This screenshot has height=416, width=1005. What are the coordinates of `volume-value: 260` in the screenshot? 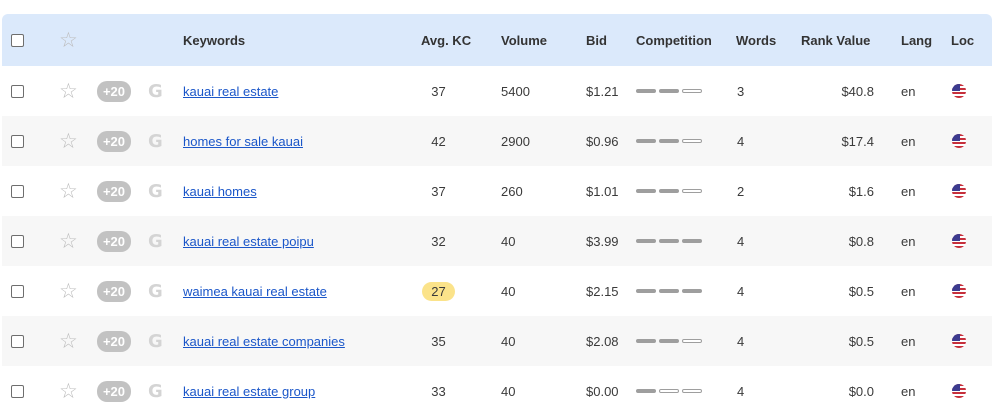 It's located at (512, 191).